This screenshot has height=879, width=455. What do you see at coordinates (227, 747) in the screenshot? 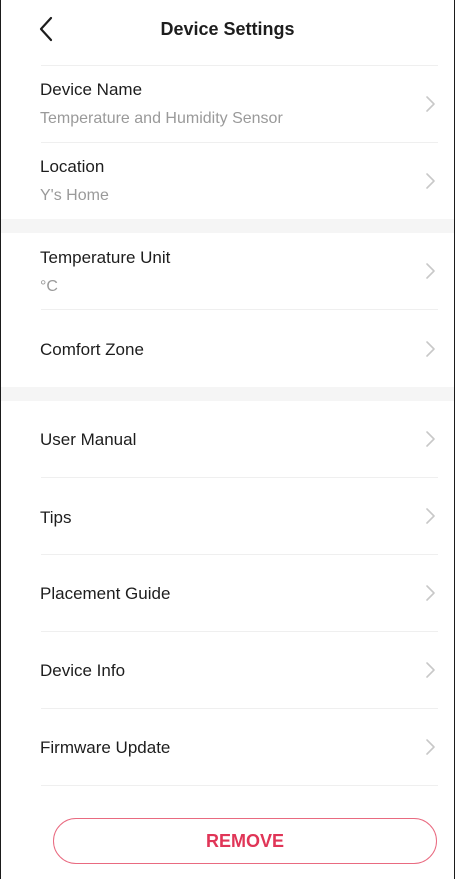
I see `firmware-update-row: Firmware Update` at bounding box center [227, 747].